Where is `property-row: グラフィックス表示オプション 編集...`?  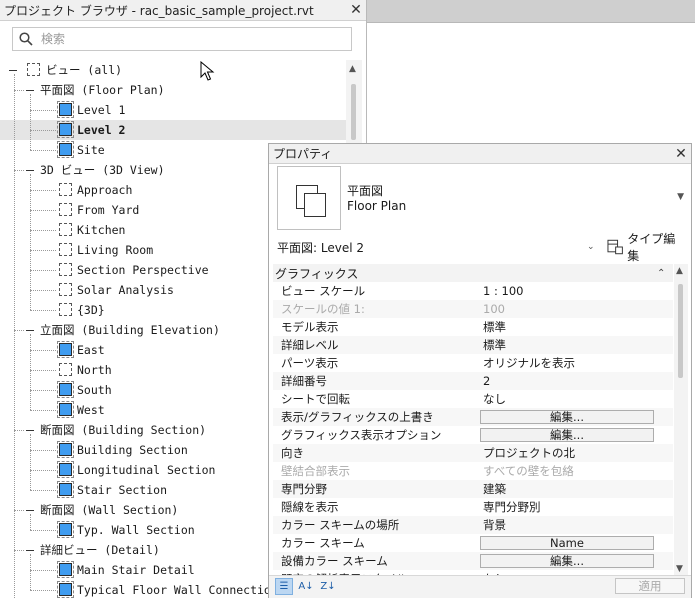 property-row: グラフィックス表示オプション 編集... is located at coordinates (473, 435).